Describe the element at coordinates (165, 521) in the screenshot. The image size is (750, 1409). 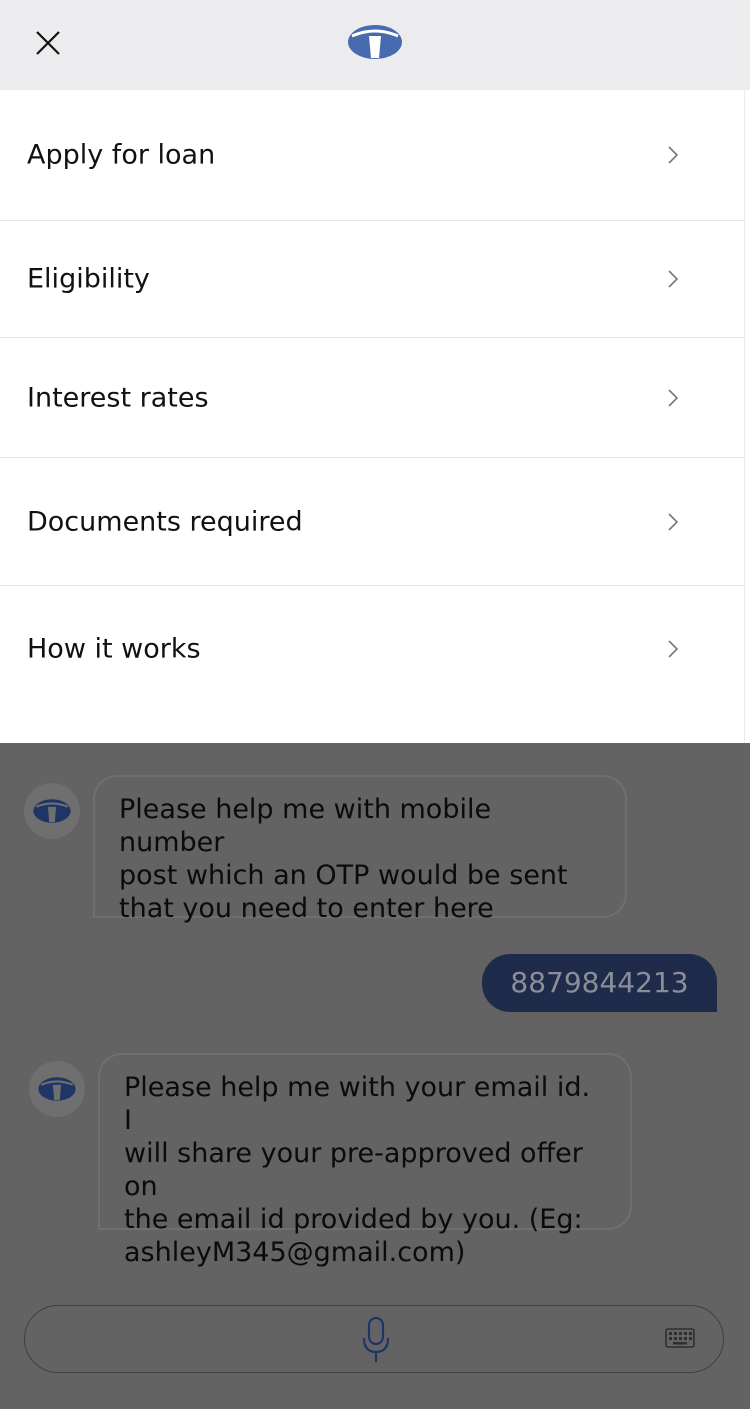
I see `menu-item-label: Documents required` at that location.